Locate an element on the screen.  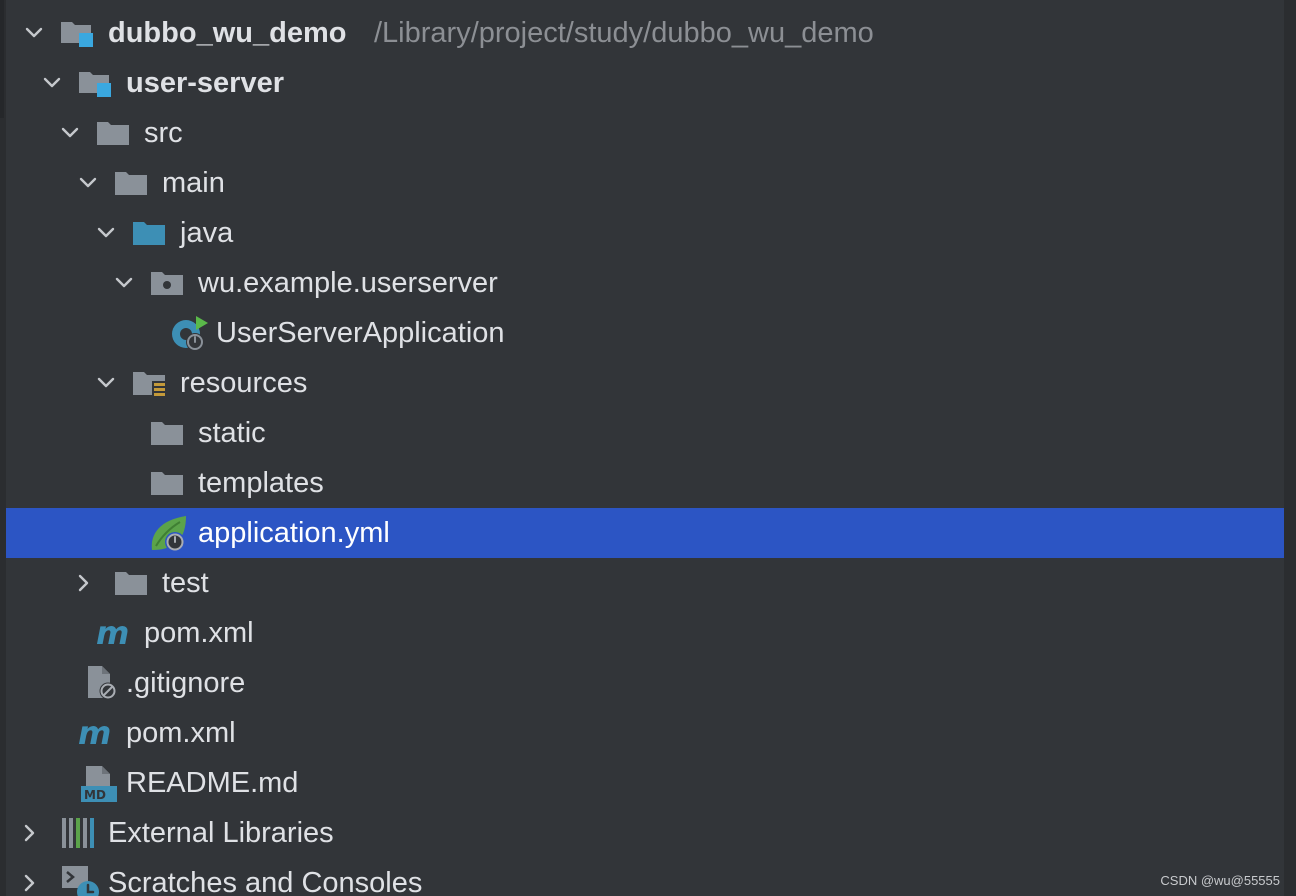
source-folder-icon is located at coordinates (149, 233).